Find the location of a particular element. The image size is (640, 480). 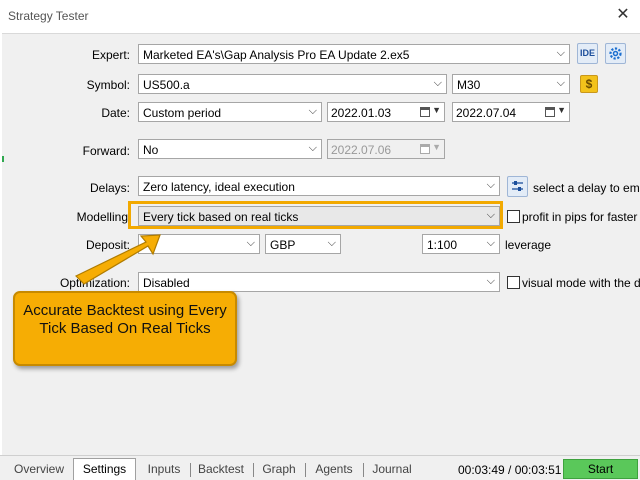

ide-button: IDE is located at coordinates (587, 53).